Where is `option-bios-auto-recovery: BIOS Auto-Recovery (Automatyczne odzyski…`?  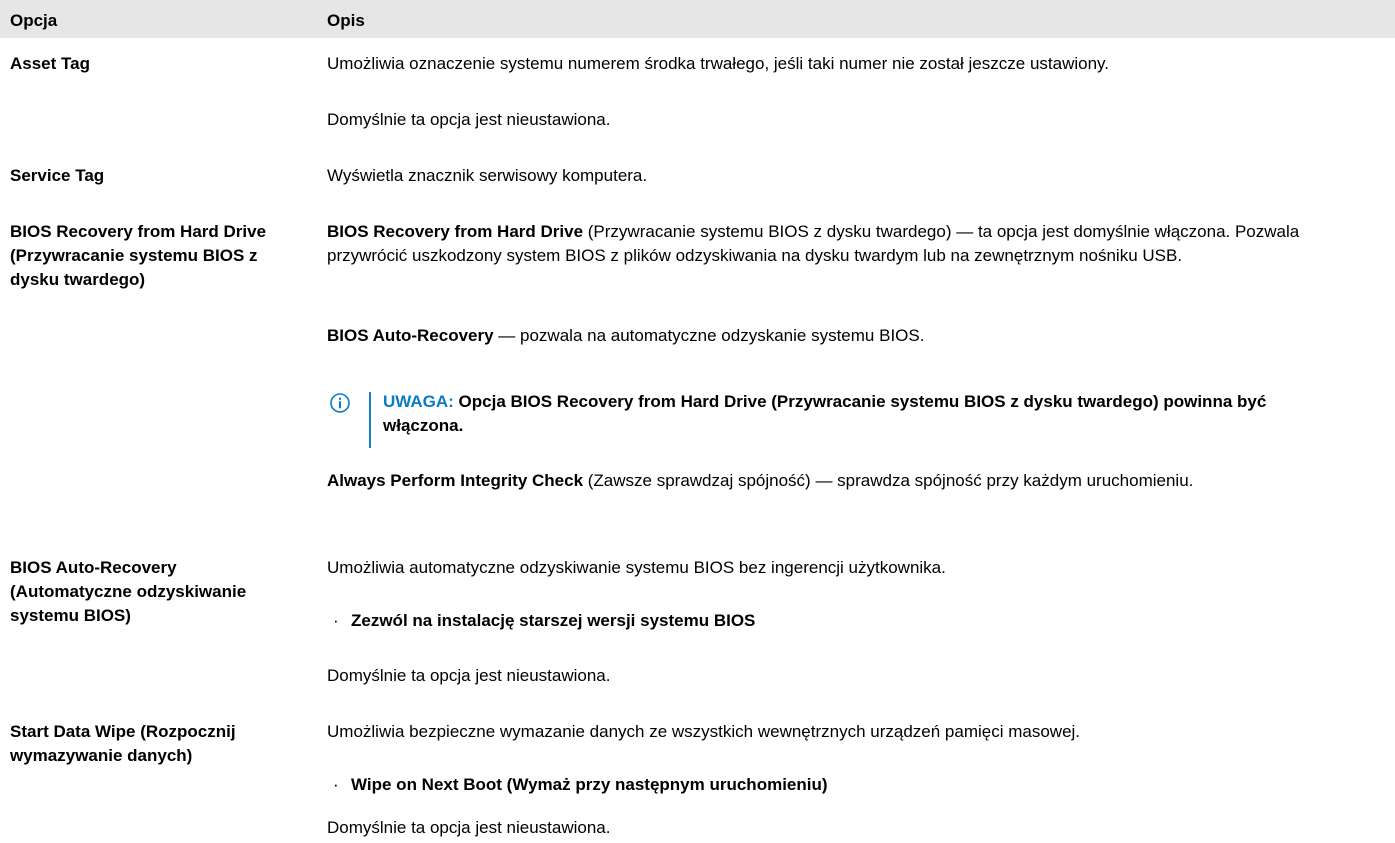 option-bios-auto-recovery: BIOS Auto-Recovery (Automatyczne odzyski… is located at coordinates (128, 591).